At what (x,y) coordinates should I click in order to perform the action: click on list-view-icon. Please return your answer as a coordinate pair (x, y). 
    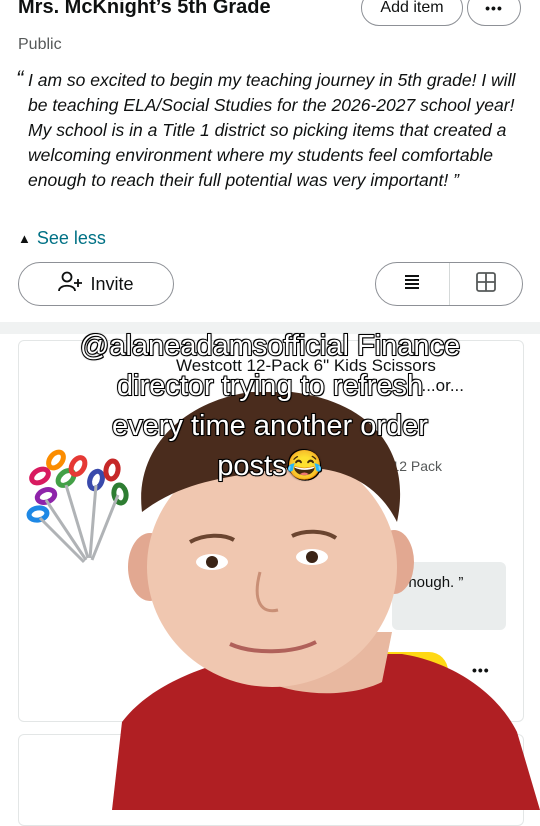
    Looking at the image, I should click on (412, 284).